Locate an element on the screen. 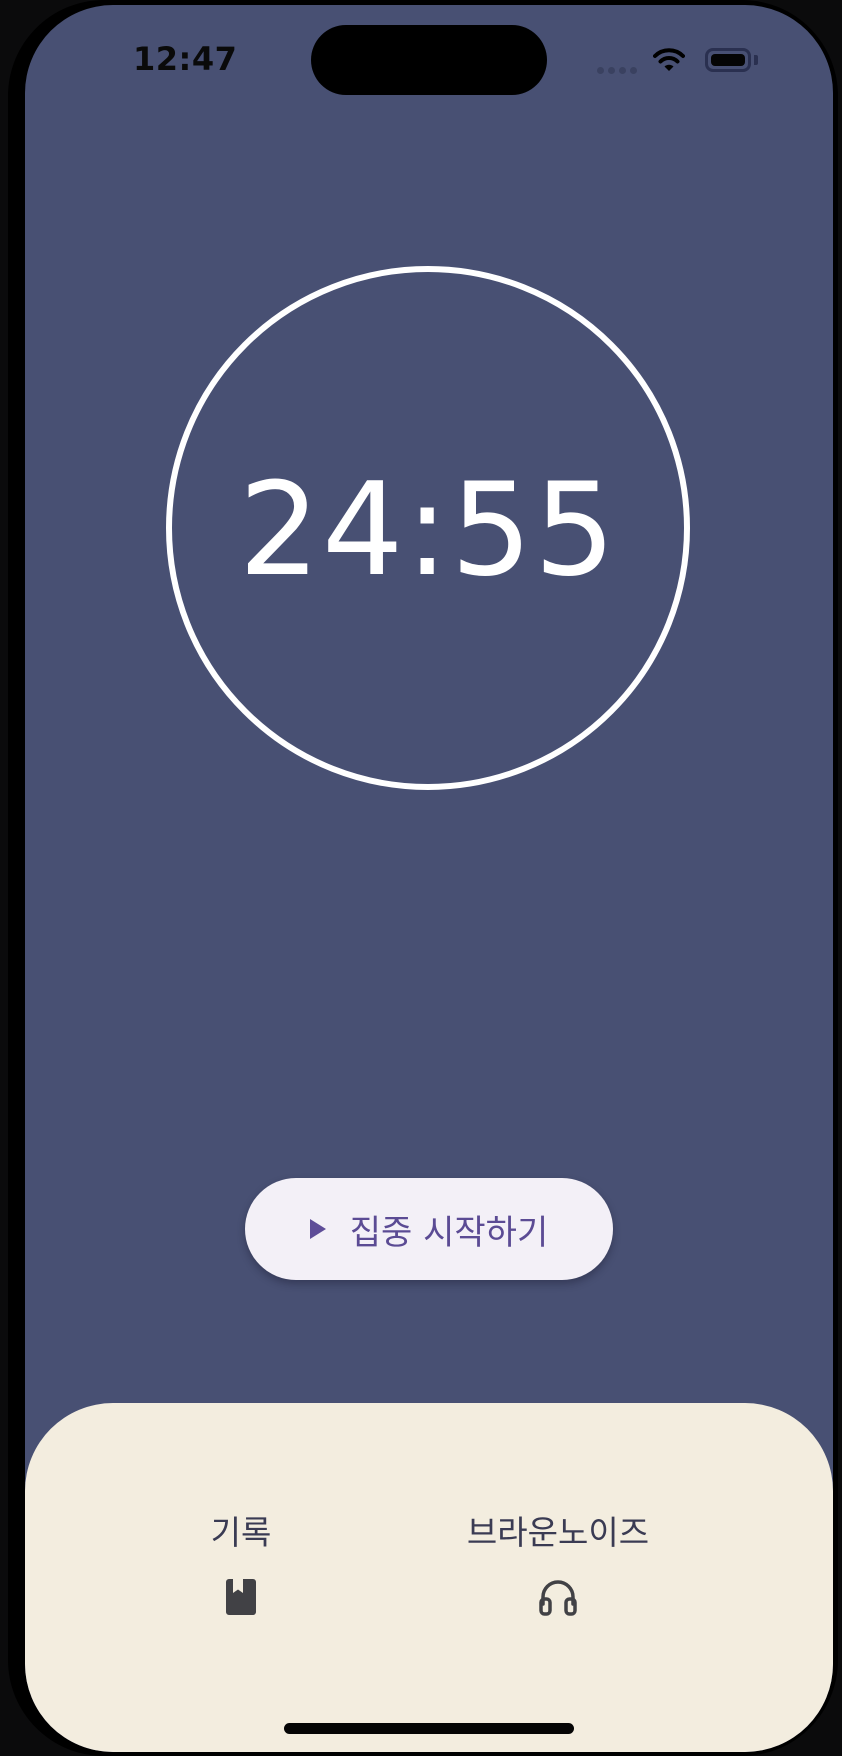 The image size is (842, 1756). nav-item-brown-noise: 브라운노이즈 is located at coordinates (558, 1566).